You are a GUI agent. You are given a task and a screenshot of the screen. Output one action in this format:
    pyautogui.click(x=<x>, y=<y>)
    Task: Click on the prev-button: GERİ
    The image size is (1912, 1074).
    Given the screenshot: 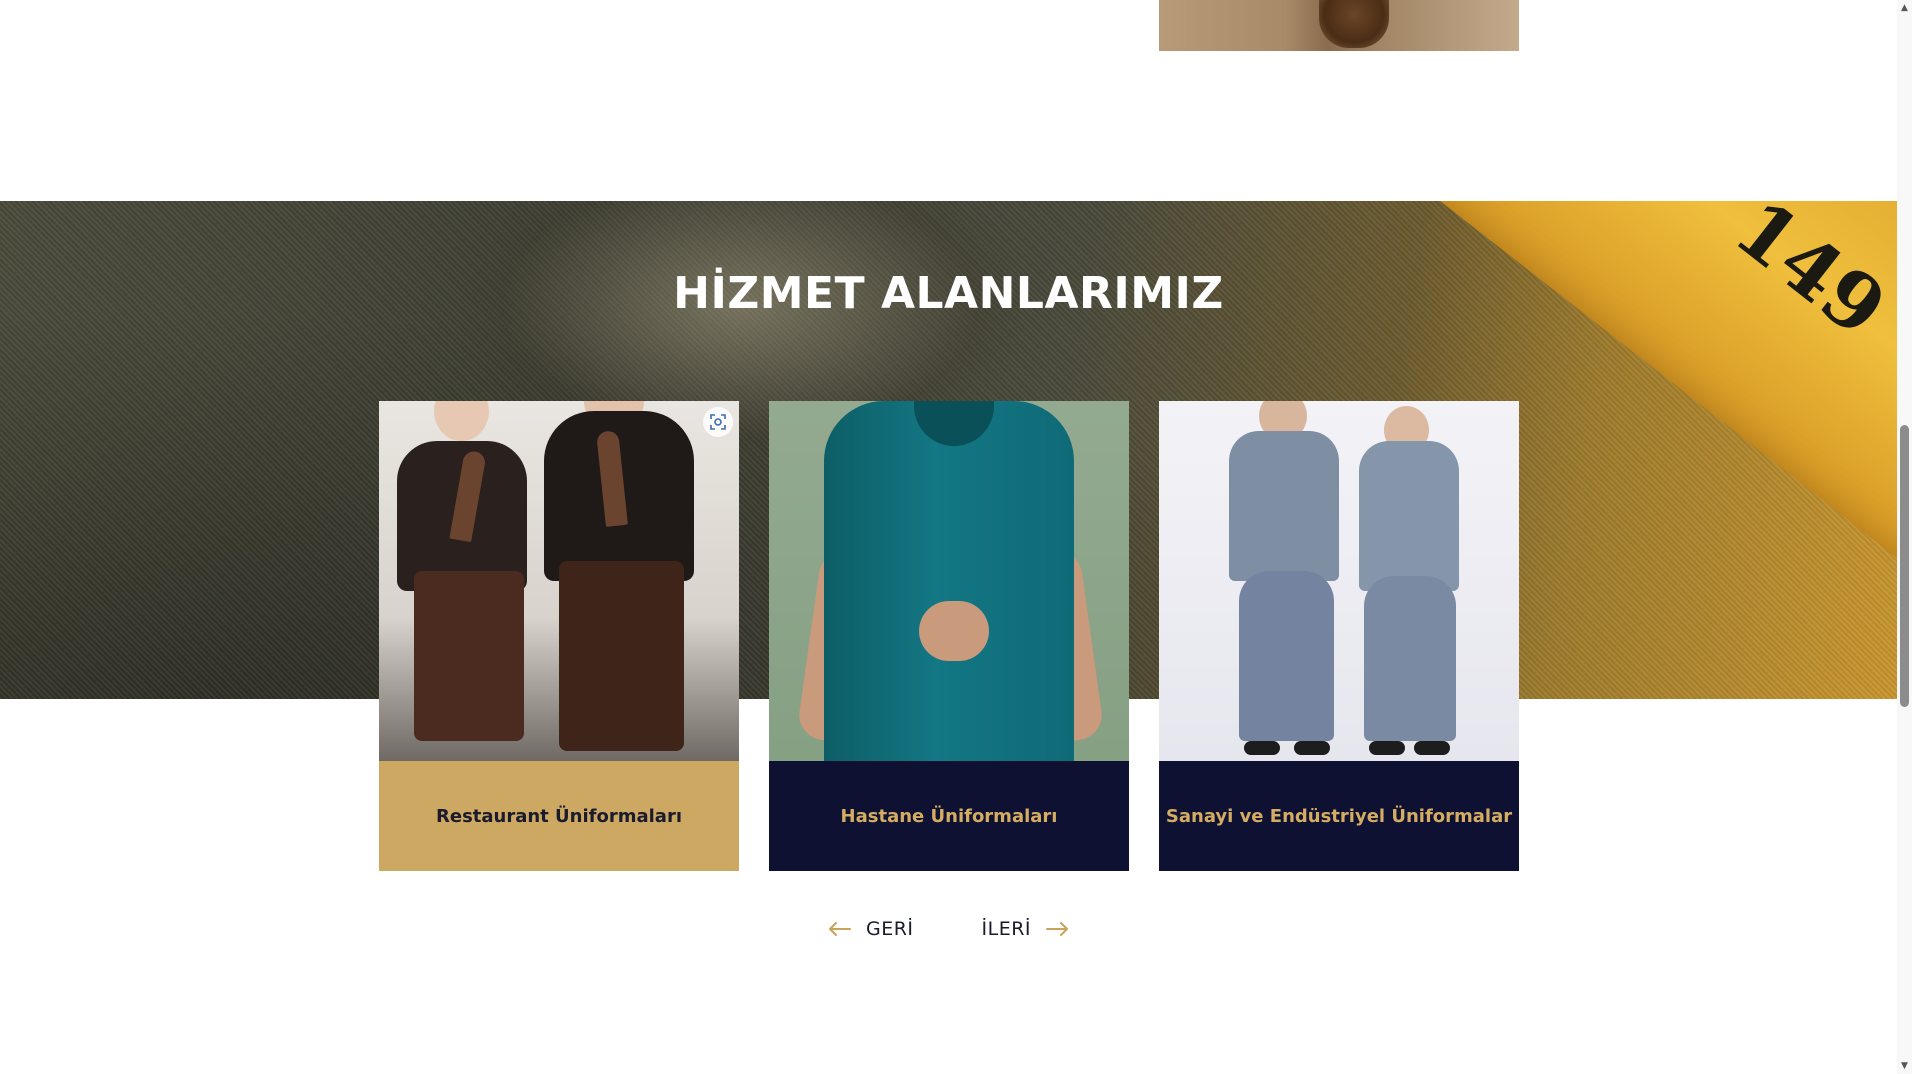 What is the action you would take?
    pyautogui.click(x=871, y=929)
    